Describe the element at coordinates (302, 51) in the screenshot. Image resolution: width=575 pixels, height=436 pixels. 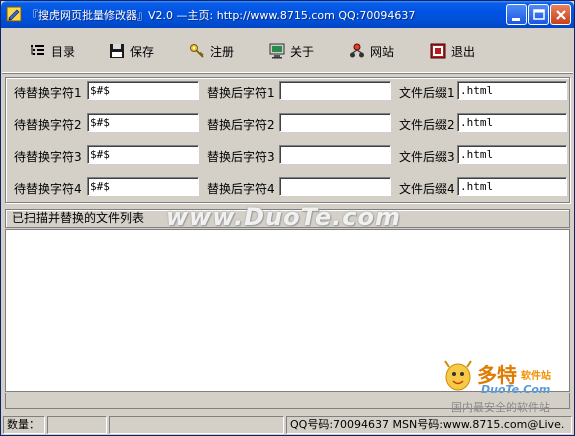
I see `about-label: 关于` at that location.